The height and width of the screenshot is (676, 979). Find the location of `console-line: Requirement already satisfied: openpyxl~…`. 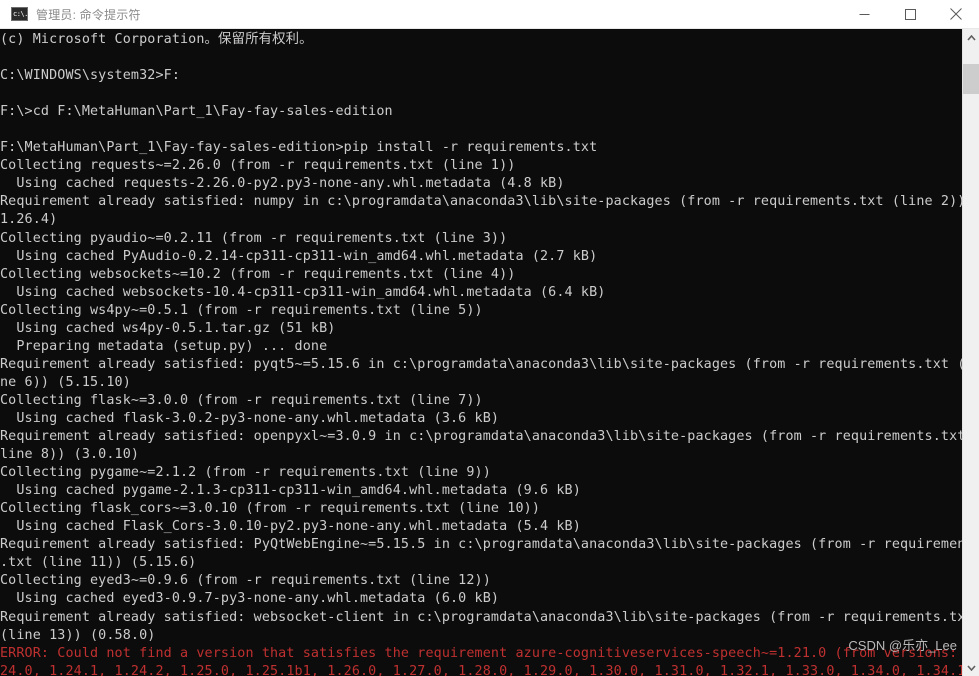

console-line: Requirement already satisfied: openpyxl~… is located at coordinates (481, 437).